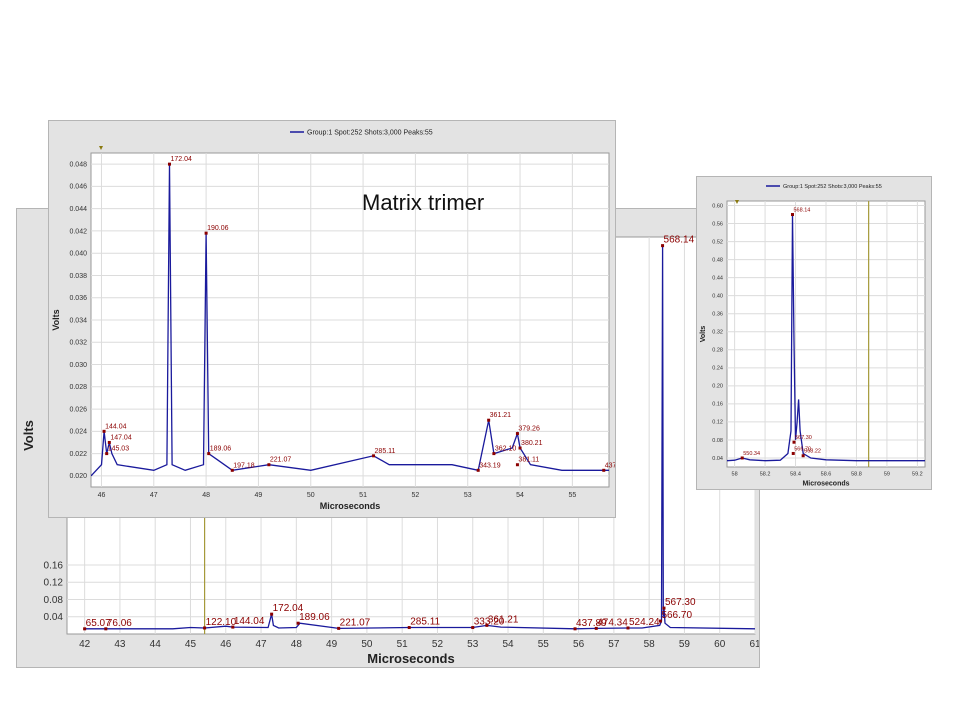  What do you see at coordinates (717, 333) in the screenshot?
I see `y-tick-label: 0.32` at bounding box center [717, 333].